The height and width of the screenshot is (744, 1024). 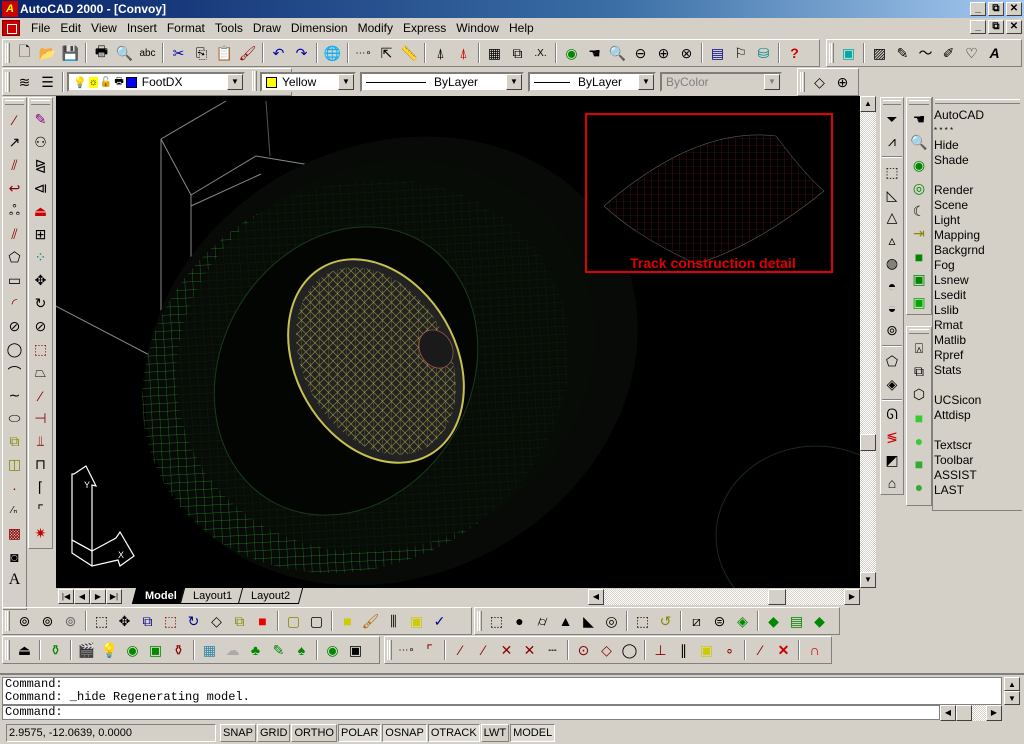 I want to click on first-tab-button: |◀, so click(x=66, y=596).